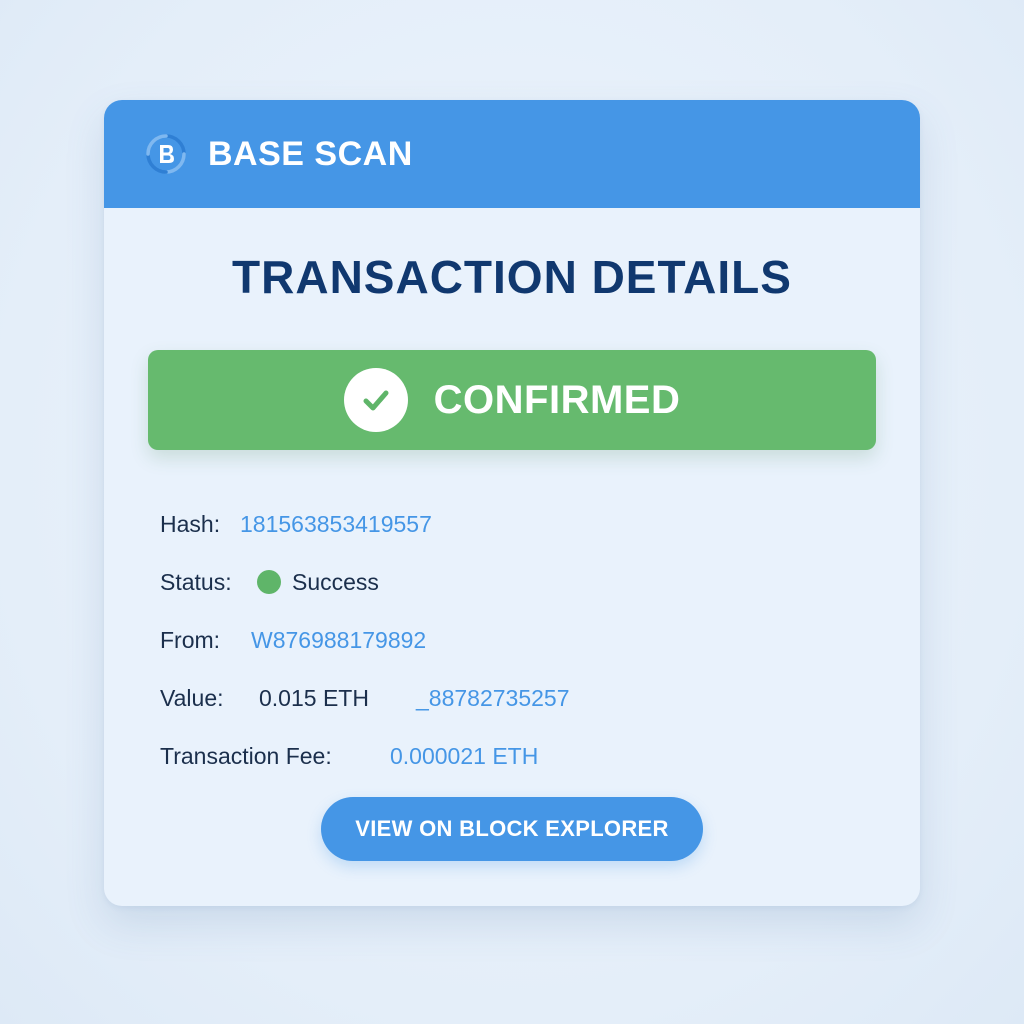  Describe the element at coordinates (196, 582) in the screenshot. I see `status-label: Status:` at that location.